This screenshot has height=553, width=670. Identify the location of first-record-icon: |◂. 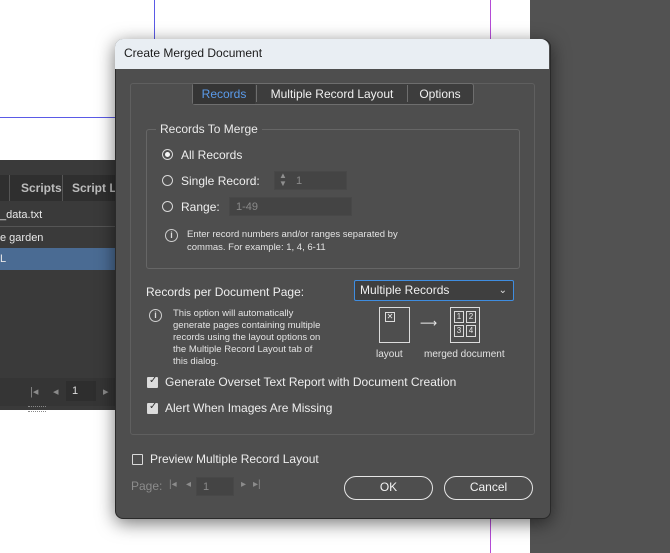
(34, 391).